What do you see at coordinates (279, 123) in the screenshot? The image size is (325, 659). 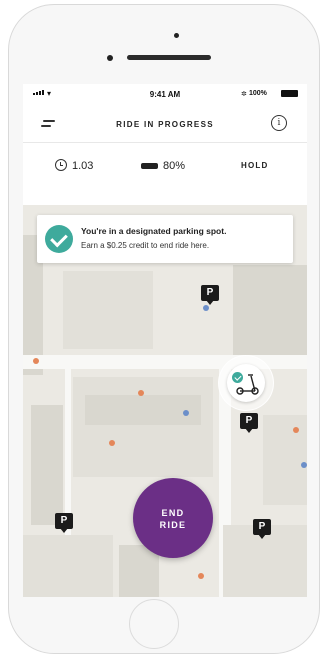 I see `info-icon: i` at bounding box center [279, 123].